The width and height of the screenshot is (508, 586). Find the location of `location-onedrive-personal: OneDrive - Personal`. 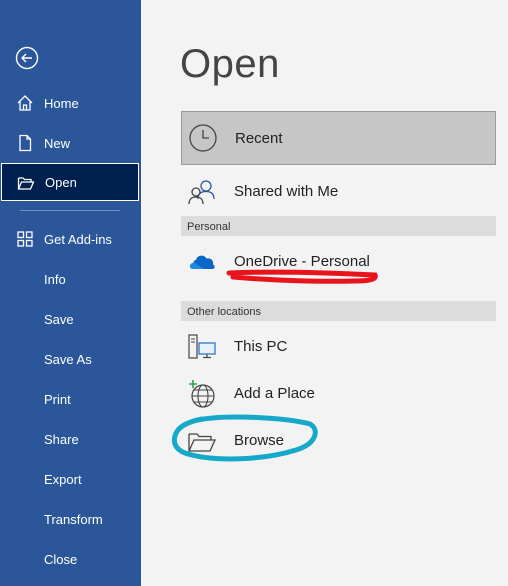

location-onedrive-personal: OneDrive - Personal is located at coordinates (338, 261).